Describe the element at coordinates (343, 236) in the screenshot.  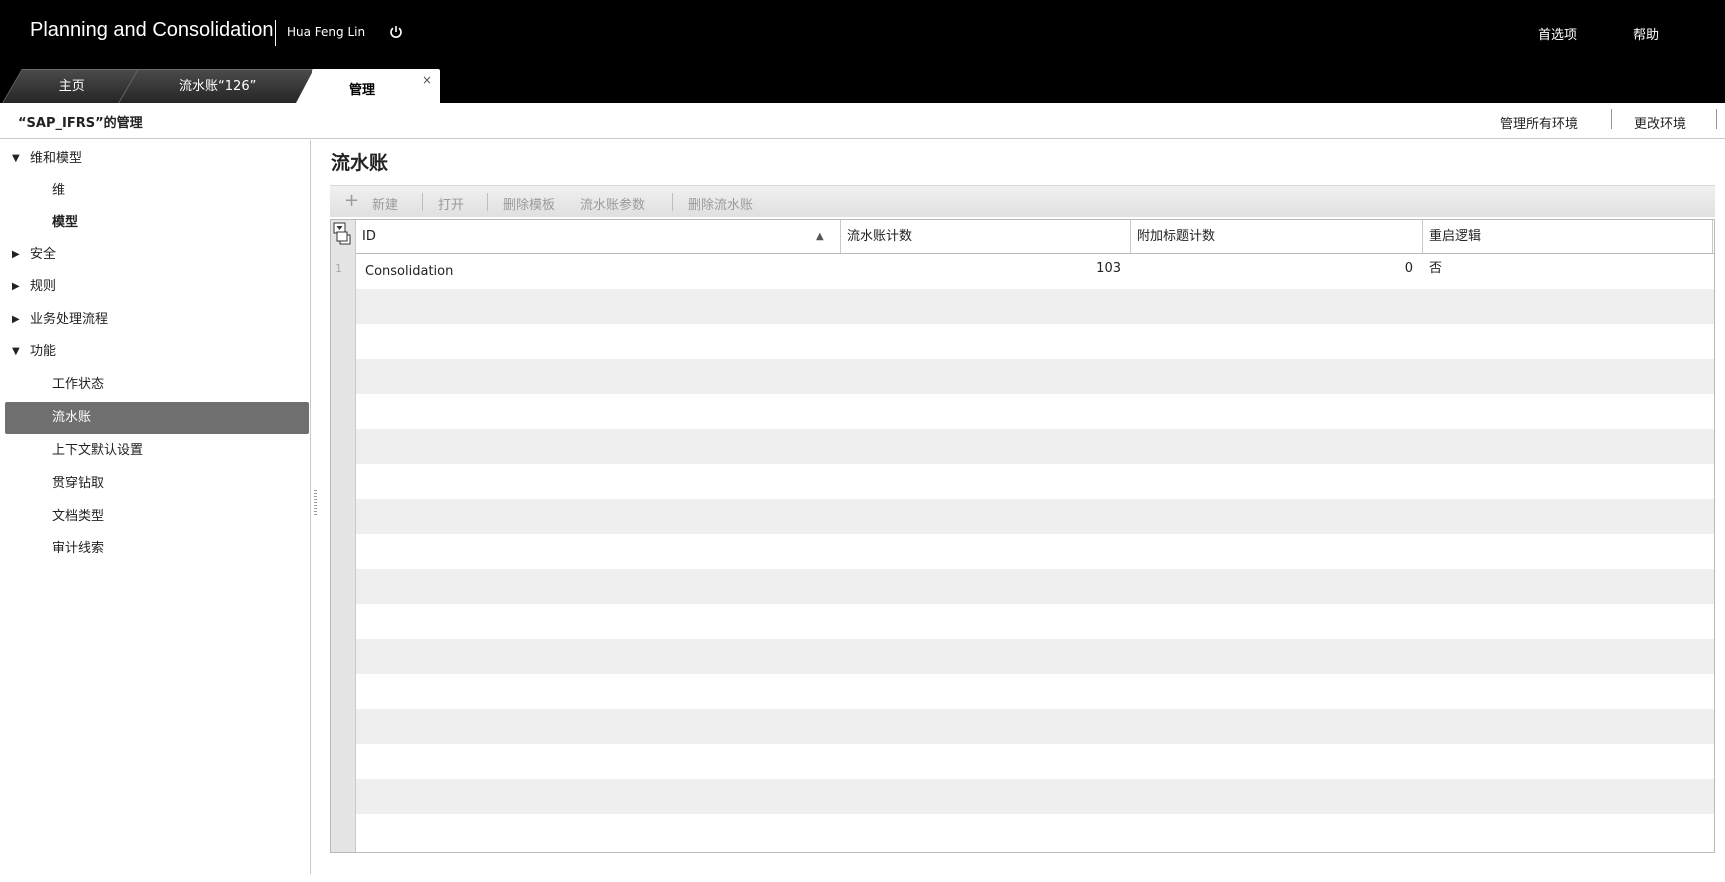
I see `column-chooser-icon` at that location.